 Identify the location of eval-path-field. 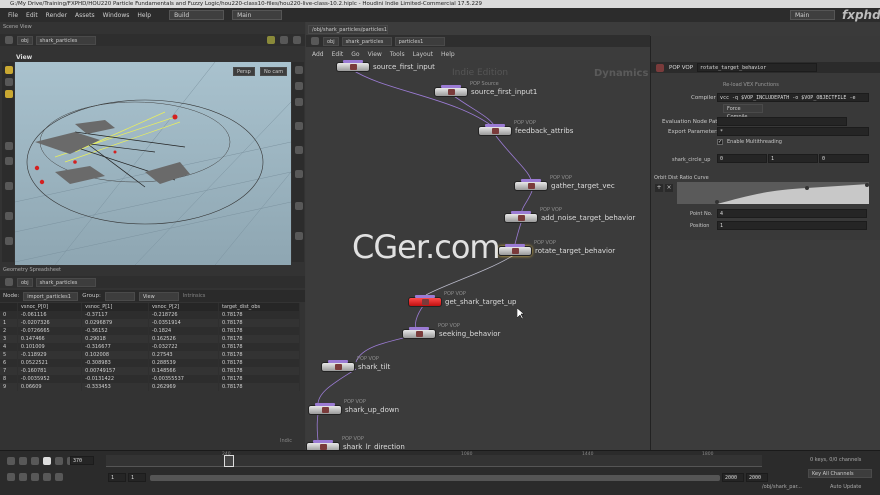
(782, 121).